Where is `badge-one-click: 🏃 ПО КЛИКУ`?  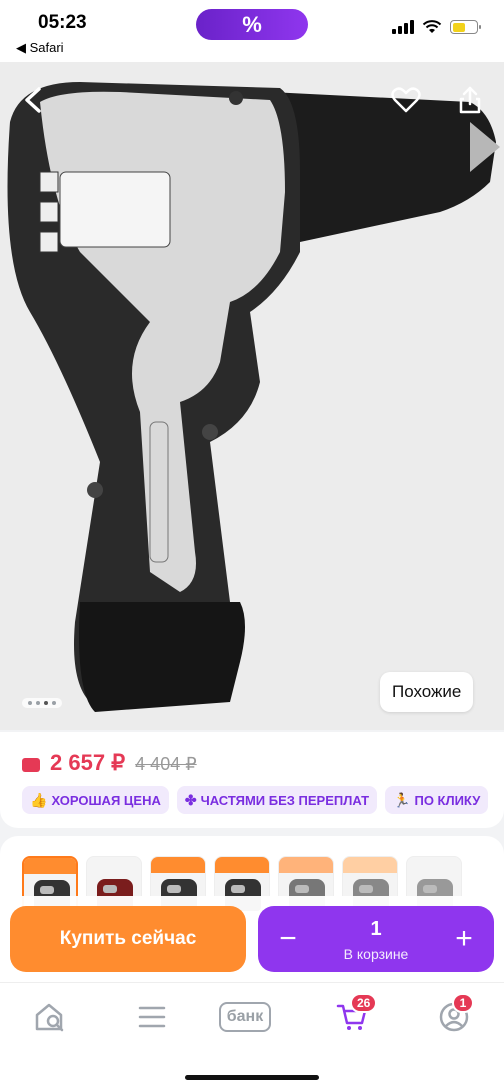
badge-one-click: 🏃 ПО КЛИКУ is located at coordinates (437, 800).